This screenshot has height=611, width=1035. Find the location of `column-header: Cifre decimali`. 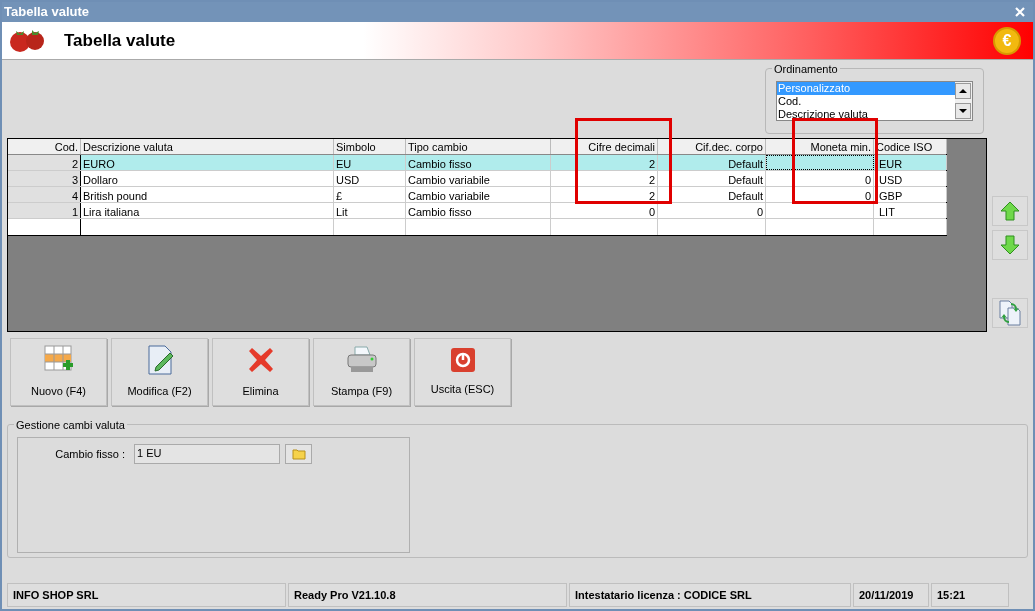

column-header: Cifre decimali is located at coordinates (604, 146).